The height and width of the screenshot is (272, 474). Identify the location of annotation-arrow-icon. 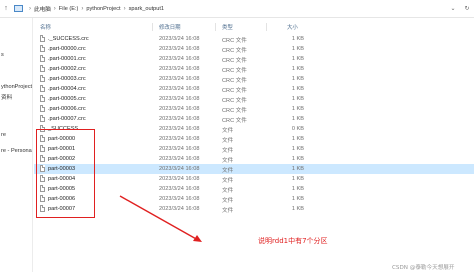
(160, 218).